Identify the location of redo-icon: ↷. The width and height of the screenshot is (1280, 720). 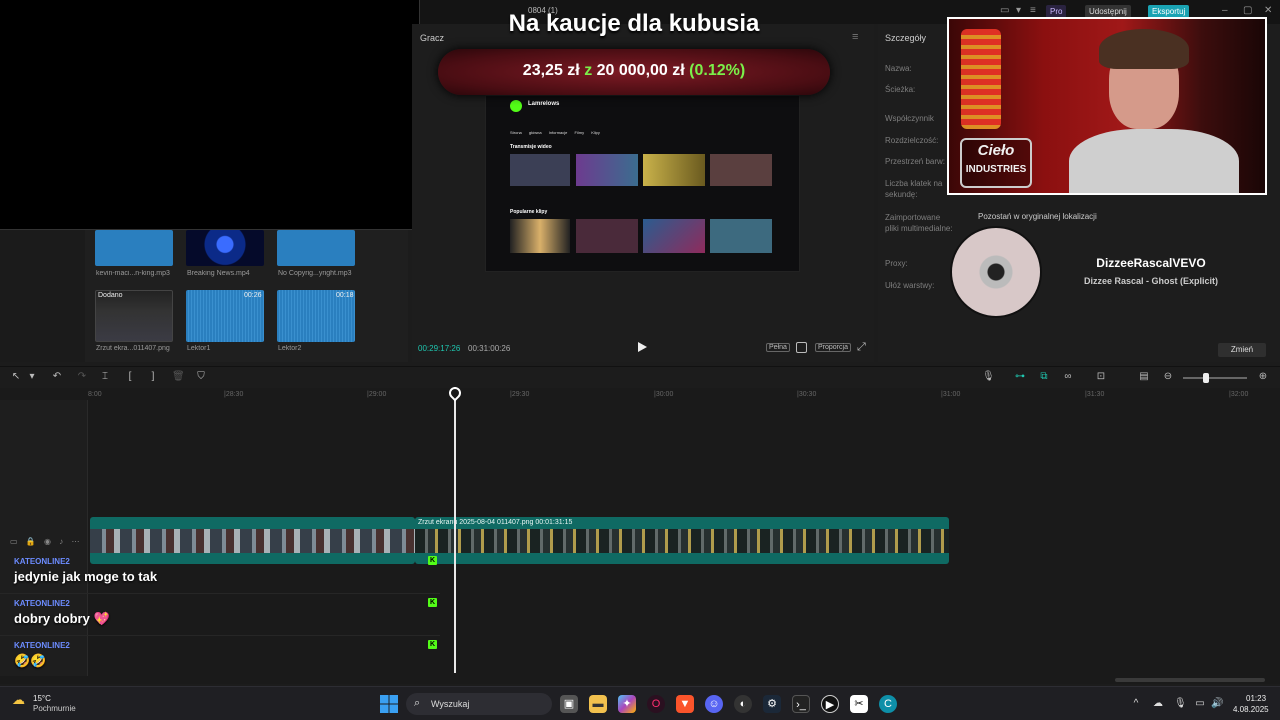
(82, 377).